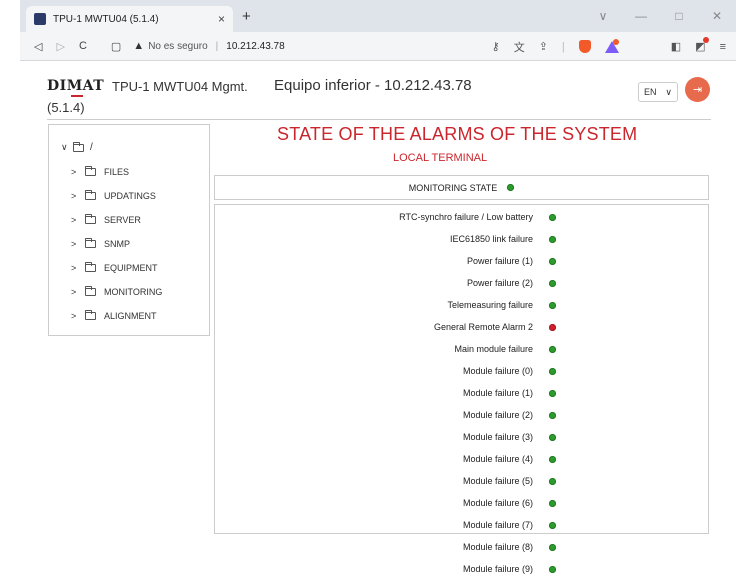 This screenshot has width=736, height=580. What do you see at coordinates (717, 16) in the screenshot?
I see `close-window-button: ✕` at bounding box center [717, 16].